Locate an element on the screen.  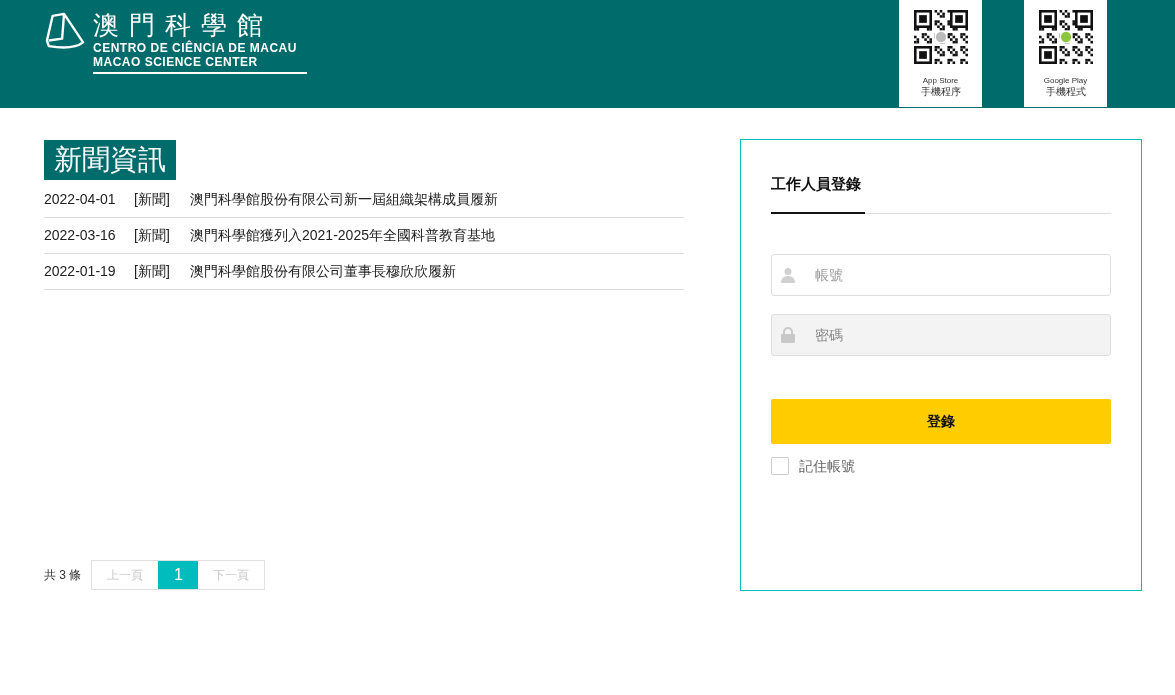
remember-label: 記住帳號 is located at coordinates (827, 466).